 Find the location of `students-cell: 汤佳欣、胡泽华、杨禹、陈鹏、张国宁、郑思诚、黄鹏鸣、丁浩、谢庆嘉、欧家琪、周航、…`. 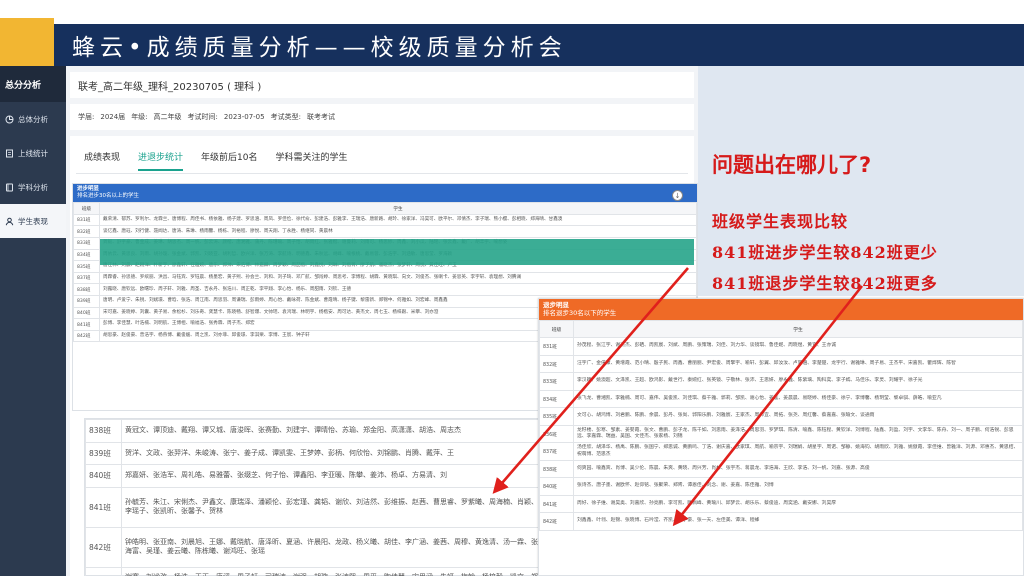

students-cell: 汤佳欣、胡泽华、杨禹、陈鹏、张国宁、郑思诚、黄鹏鸣、丁浩、谢庆嘉、欧家琪、周航、… is located at coordinates (798, 451).